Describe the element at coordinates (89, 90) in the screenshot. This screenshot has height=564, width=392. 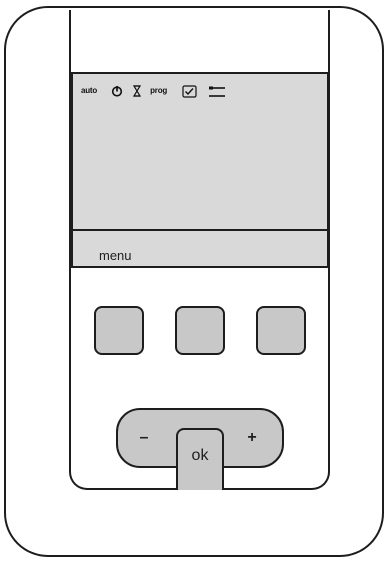
I see `mode-auto-label: auto` at that location.